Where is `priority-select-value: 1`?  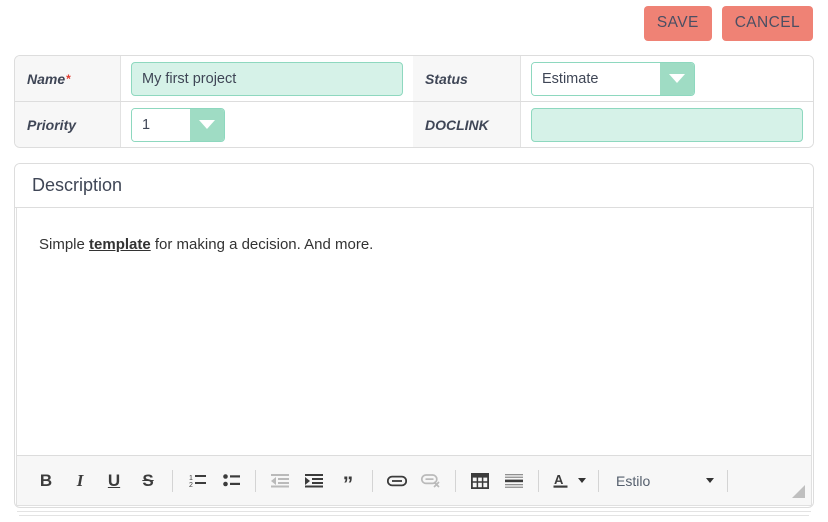
priority-select-value: 1 is located at coordinates (161, 124).